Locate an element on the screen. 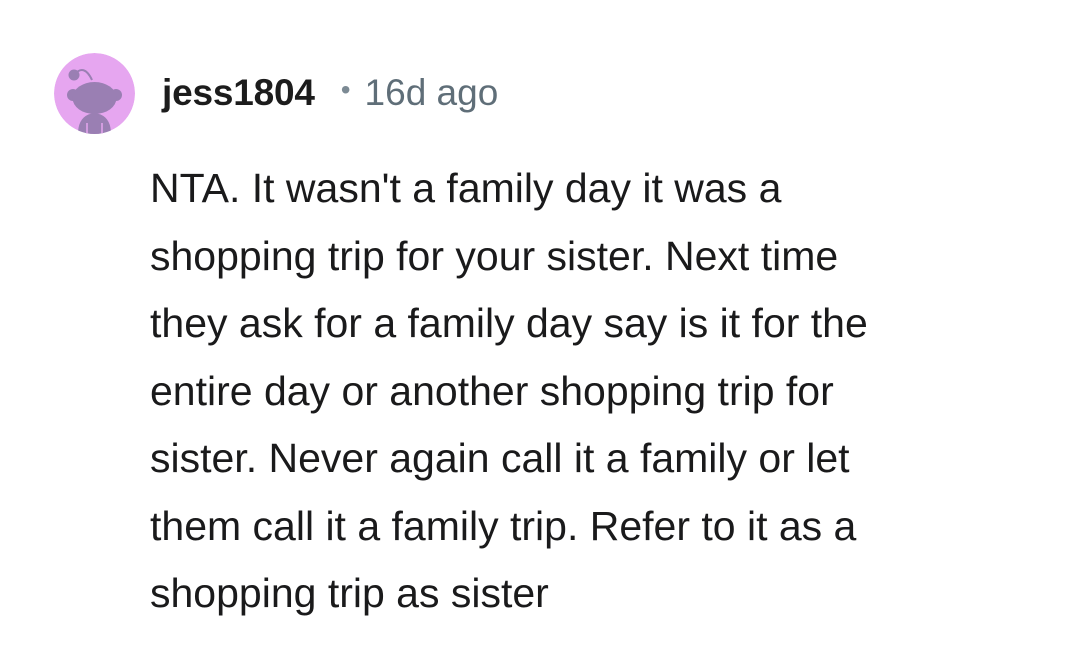 This screenshot has height=654, width=1080. comment-header: jess1804 • 16d ago is located at coordinates (330, 93).